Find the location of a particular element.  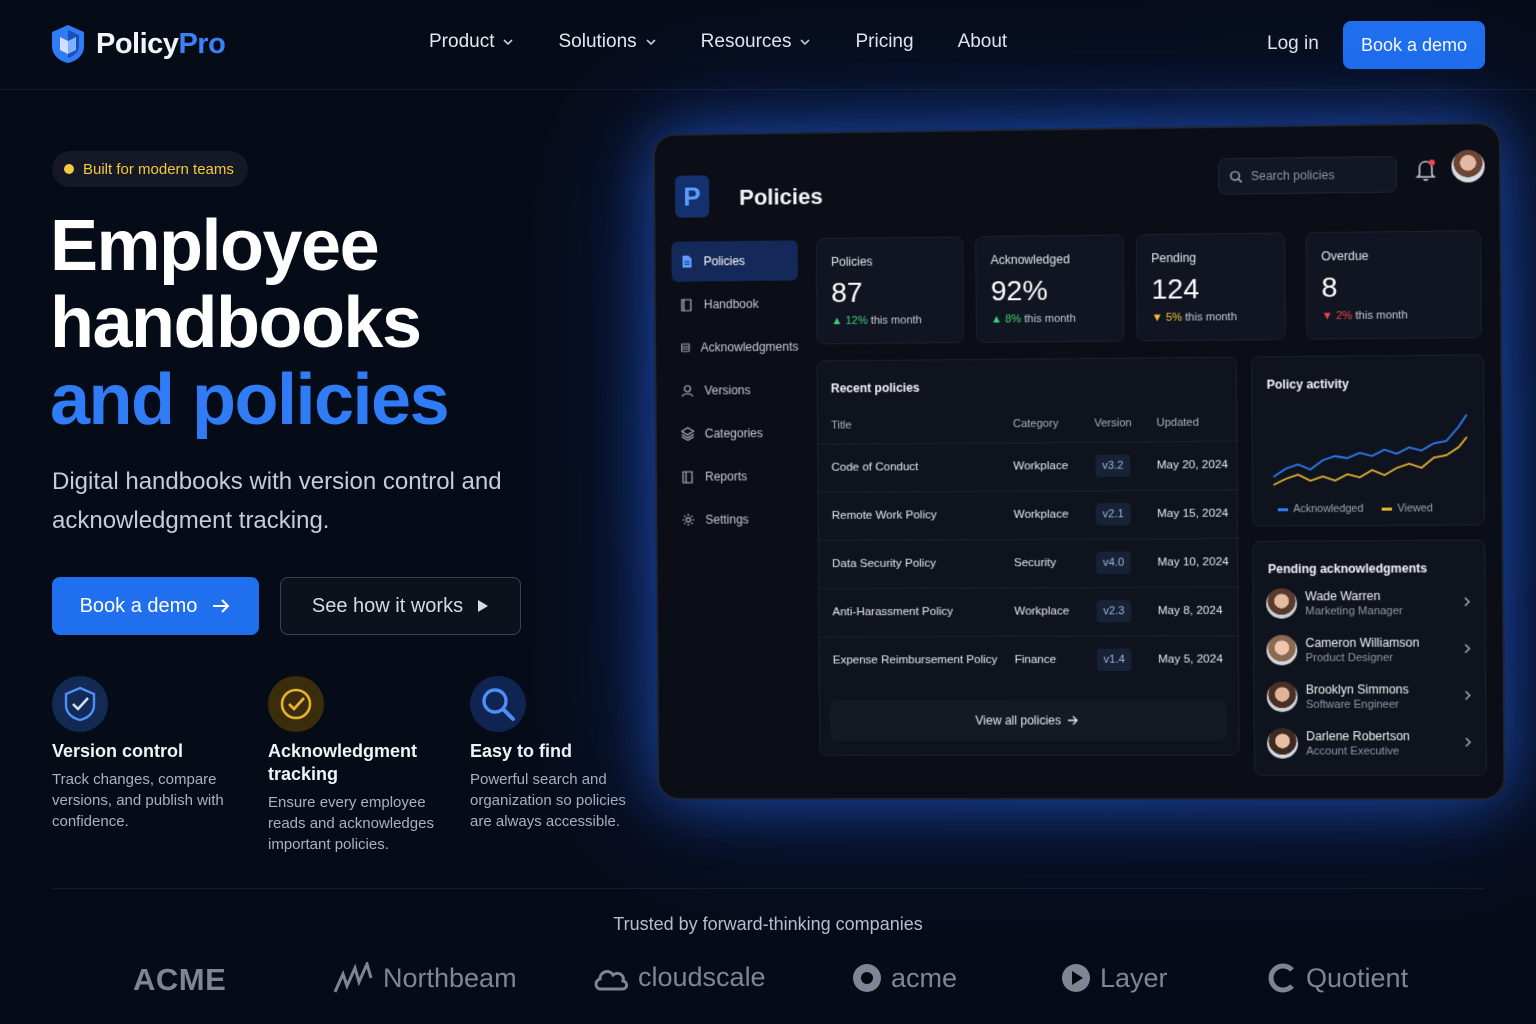

policy-updated: May 10, 2024 is located at coordinates (1193, 562).